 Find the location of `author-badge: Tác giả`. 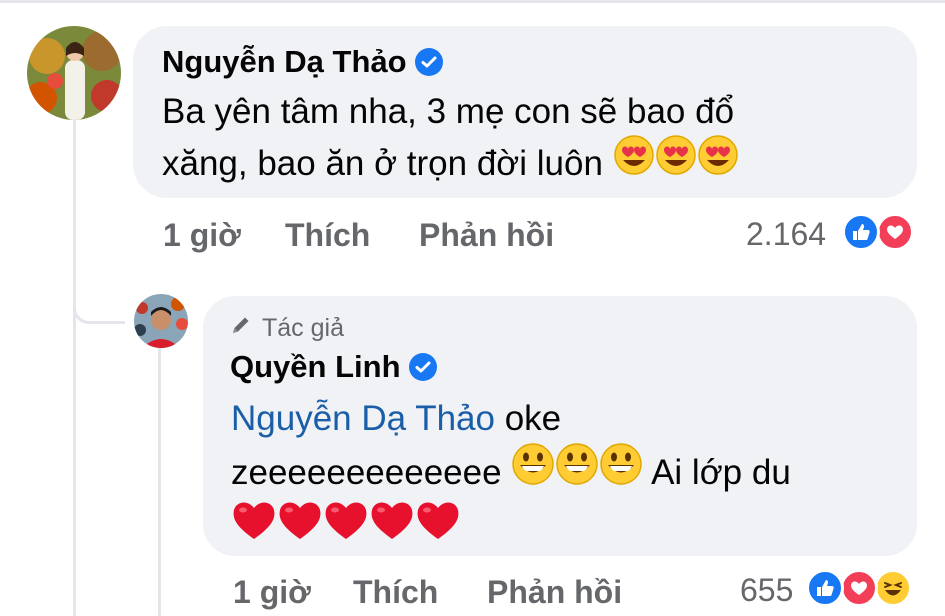

author-badge: Tác giả is located at coordinates (287, 328).